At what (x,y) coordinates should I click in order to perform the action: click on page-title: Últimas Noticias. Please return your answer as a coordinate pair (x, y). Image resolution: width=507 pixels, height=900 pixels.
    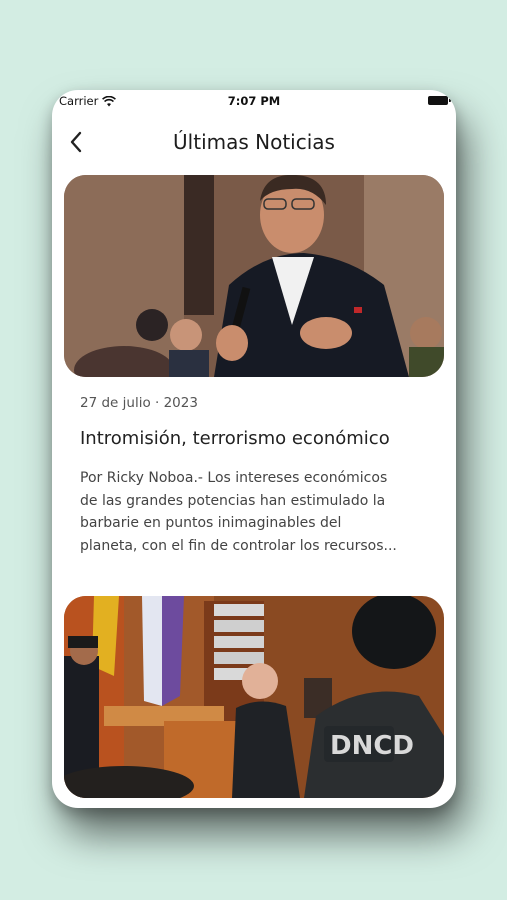
    Looking at the image, I should click on (254, 142).